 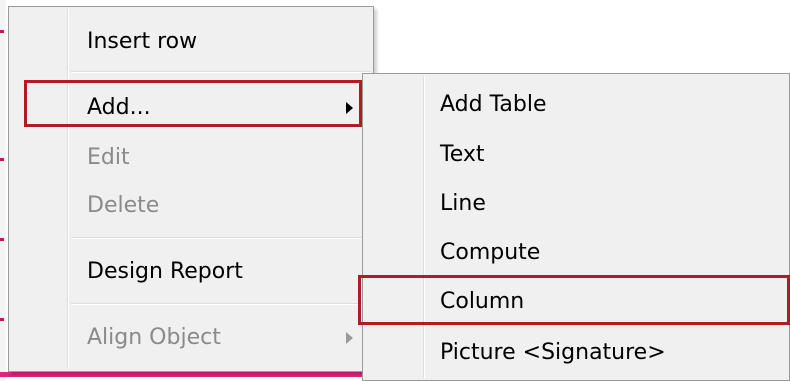 What do you see at coordinates (490, 252) in the screenshot?
I see `menu-item-label: Compute` at bounding box center [490, 252].